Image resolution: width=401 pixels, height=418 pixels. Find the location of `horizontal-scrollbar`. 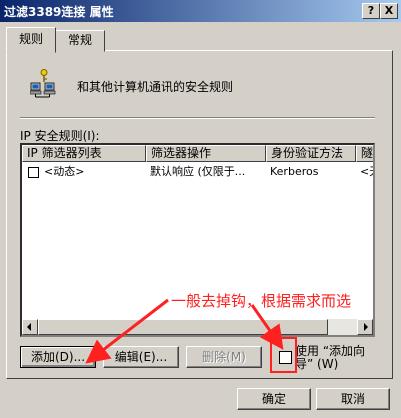

horizontal-scrollbar is located at coordinates (197, 327).